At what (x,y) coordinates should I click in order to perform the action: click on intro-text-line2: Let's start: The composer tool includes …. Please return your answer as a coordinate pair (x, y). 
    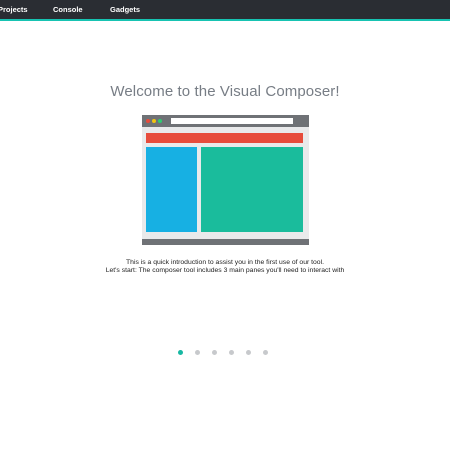
    Looking at the image, I should click on (225, 270).